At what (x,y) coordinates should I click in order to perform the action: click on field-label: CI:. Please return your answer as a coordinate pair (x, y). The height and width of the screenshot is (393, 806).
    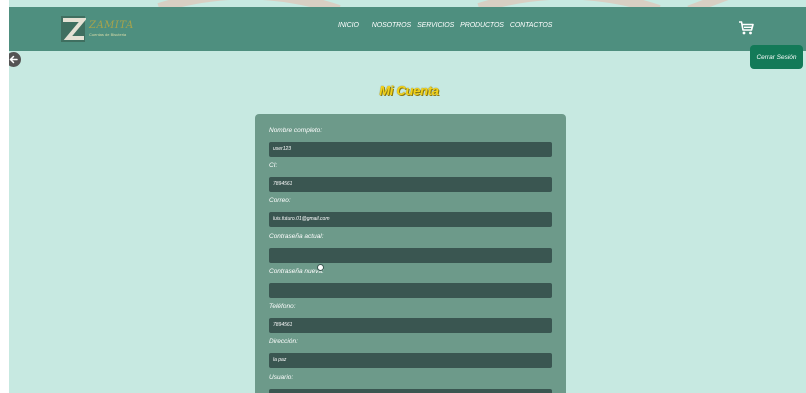
    Looking at the image, I should click on (273, 165).